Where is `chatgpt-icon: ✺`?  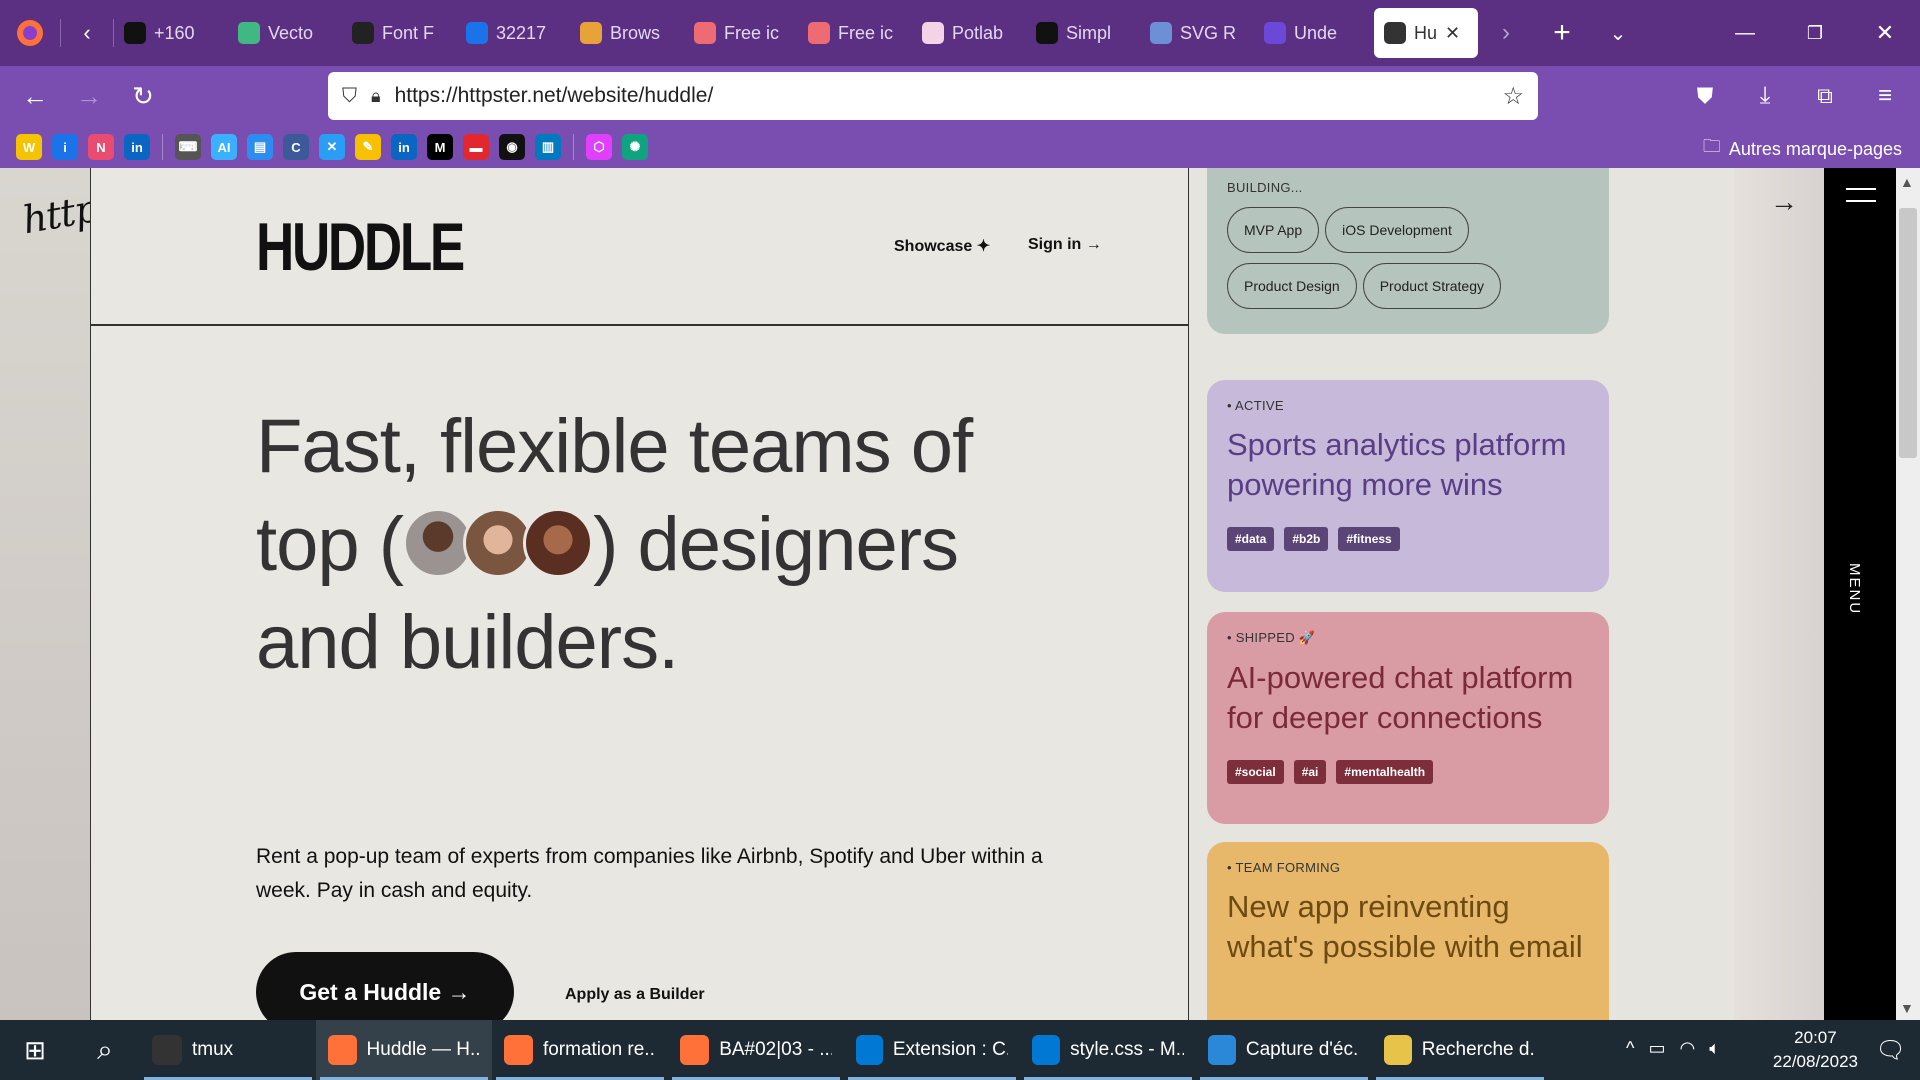
chatgpt-icon: ✺ is located at coordinates (635, 147).